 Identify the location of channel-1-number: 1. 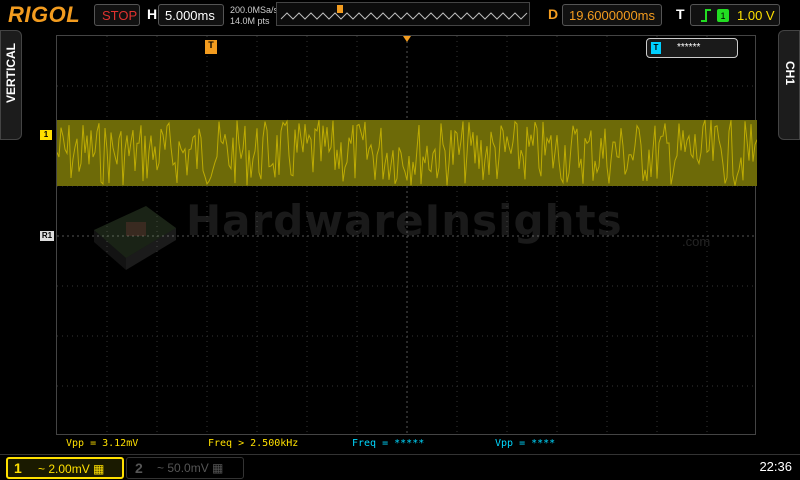
(18, 468).